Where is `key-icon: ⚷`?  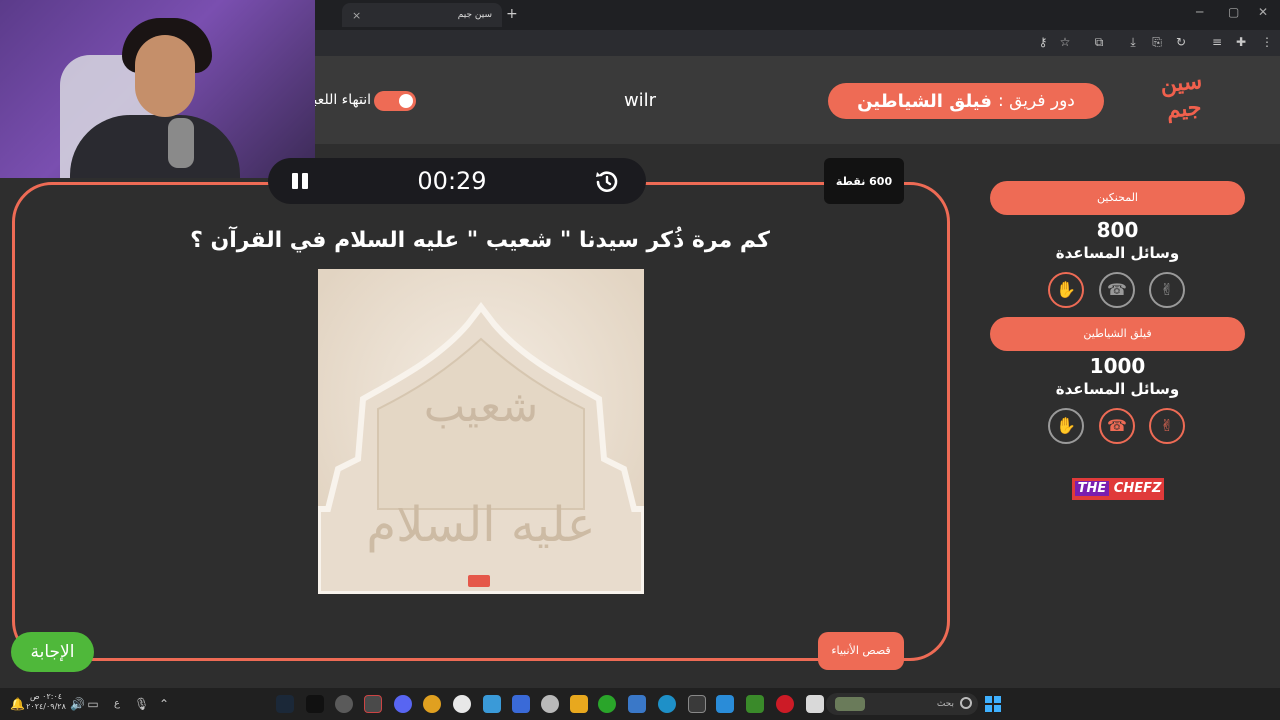
key-icon: ⚷ is located at coordinates (1043, 42).